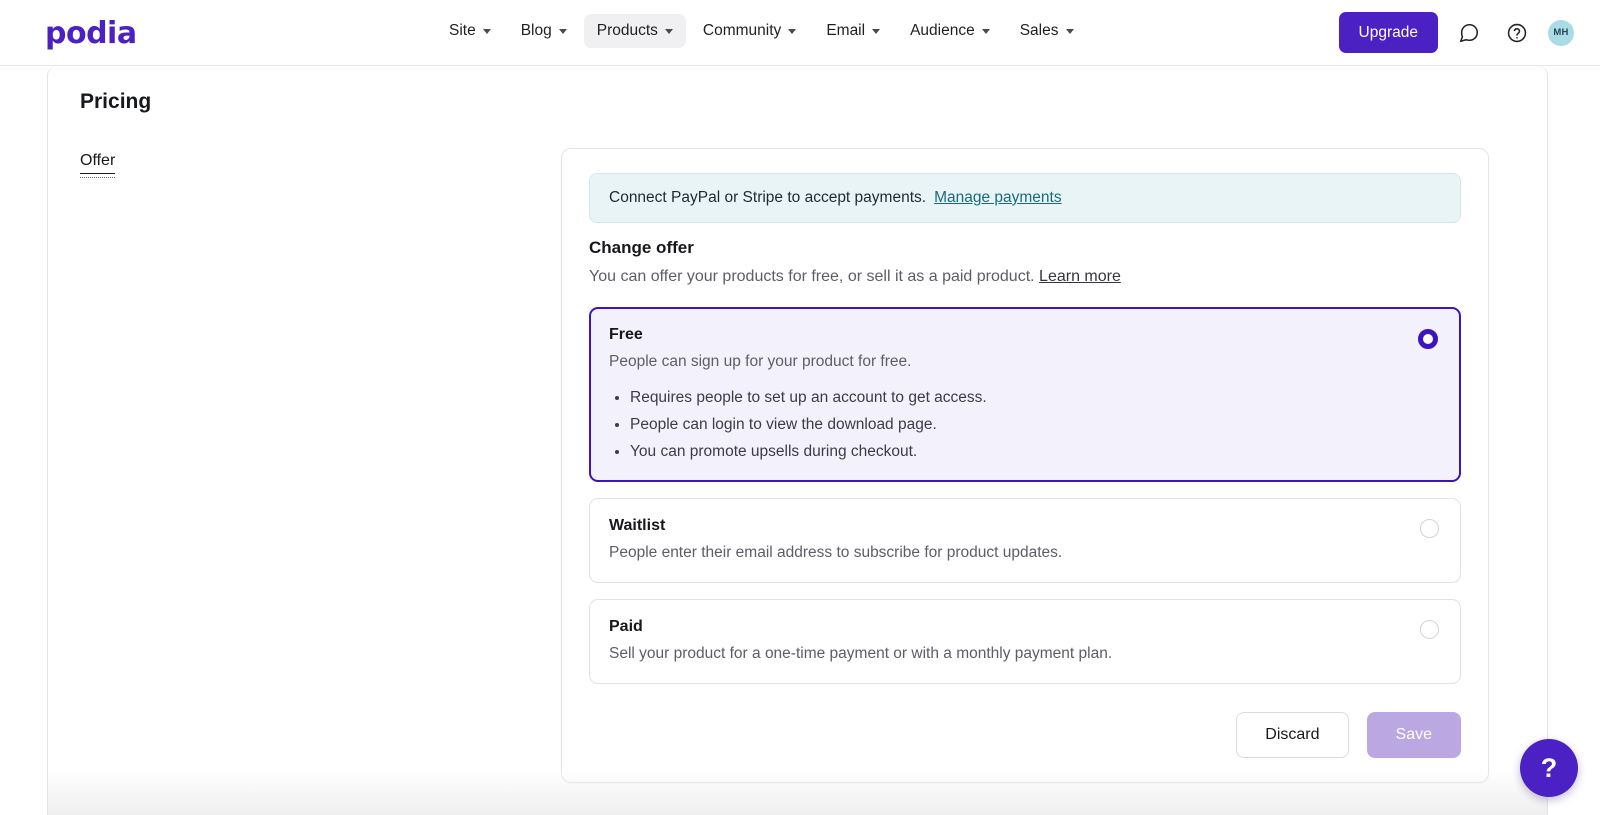 The image size is (1600, 815). What do you see at coordinates (637, 525) in the screenshot?
I see `option-title: Waitlist` at bounding box center [637, 525].